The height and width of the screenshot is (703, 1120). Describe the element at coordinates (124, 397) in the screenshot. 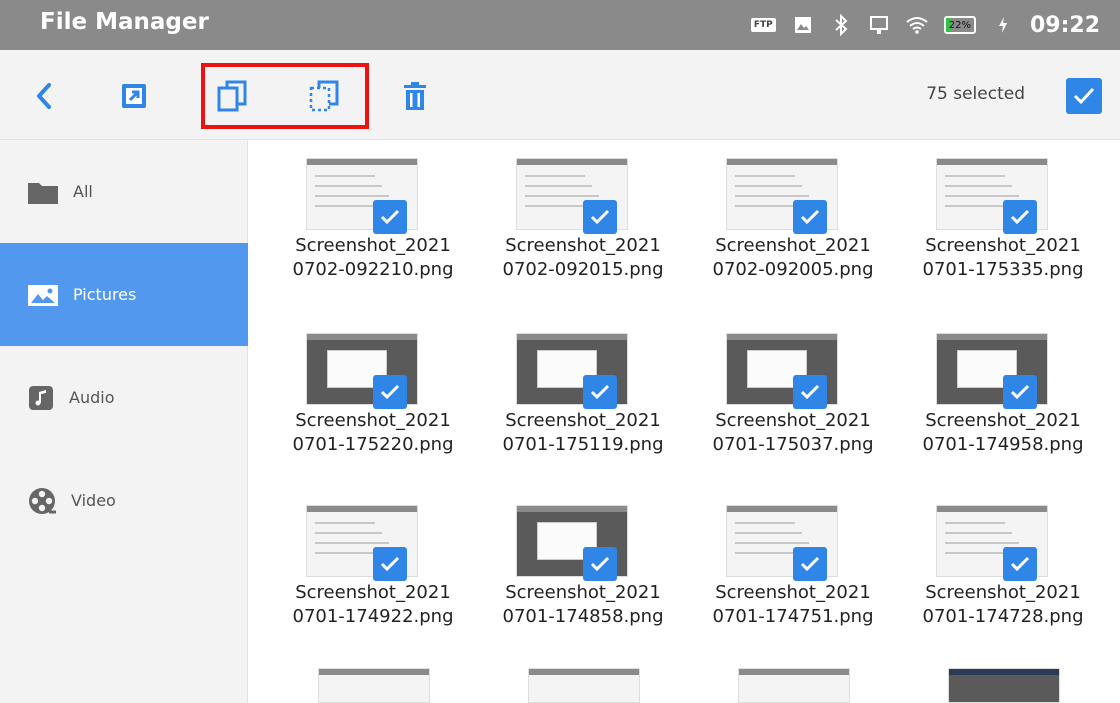

I see `sidebar-item-audio: Audio` at that location.